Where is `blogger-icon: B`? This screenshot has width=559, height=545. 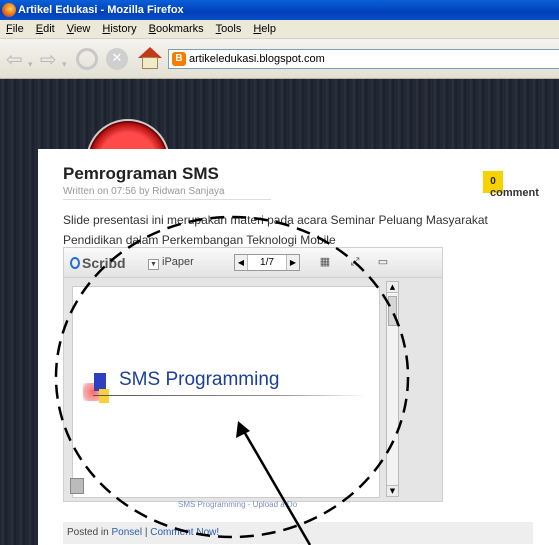
blogger-icon: B is located at coordinates (179, 59).